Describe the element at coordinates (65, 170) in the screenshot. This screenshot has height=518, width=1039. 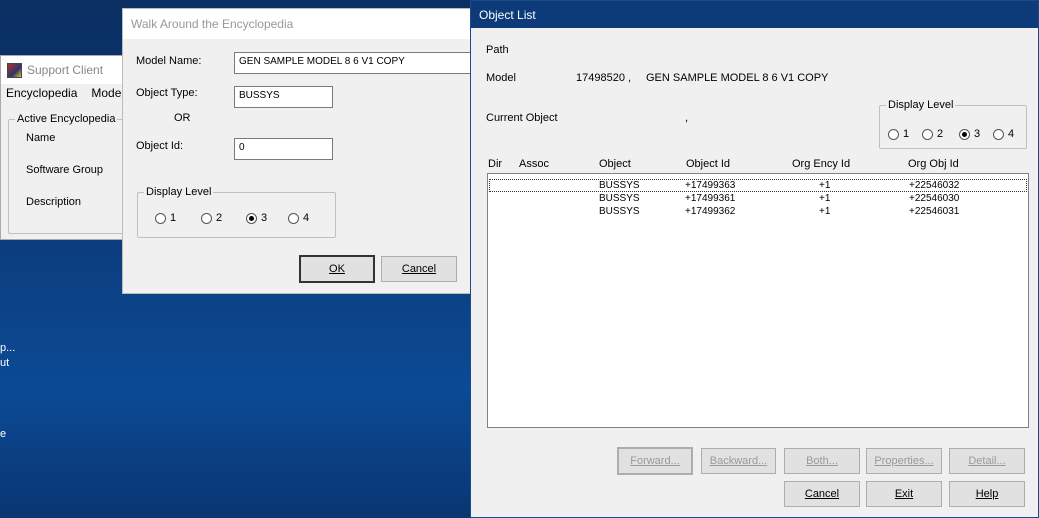
I see `software-group-label: Software Group` at that location.